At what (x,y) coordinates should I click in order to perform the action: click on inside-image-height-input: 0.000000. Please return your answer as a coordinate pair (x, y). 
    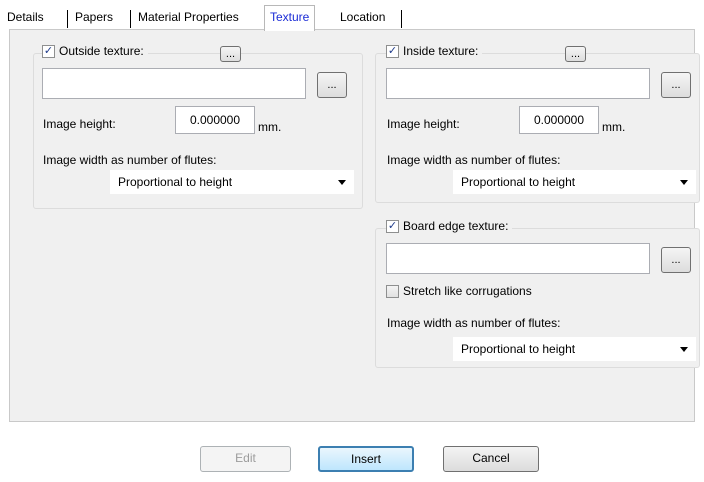
    Looking at the image, I should click on (559, 120).